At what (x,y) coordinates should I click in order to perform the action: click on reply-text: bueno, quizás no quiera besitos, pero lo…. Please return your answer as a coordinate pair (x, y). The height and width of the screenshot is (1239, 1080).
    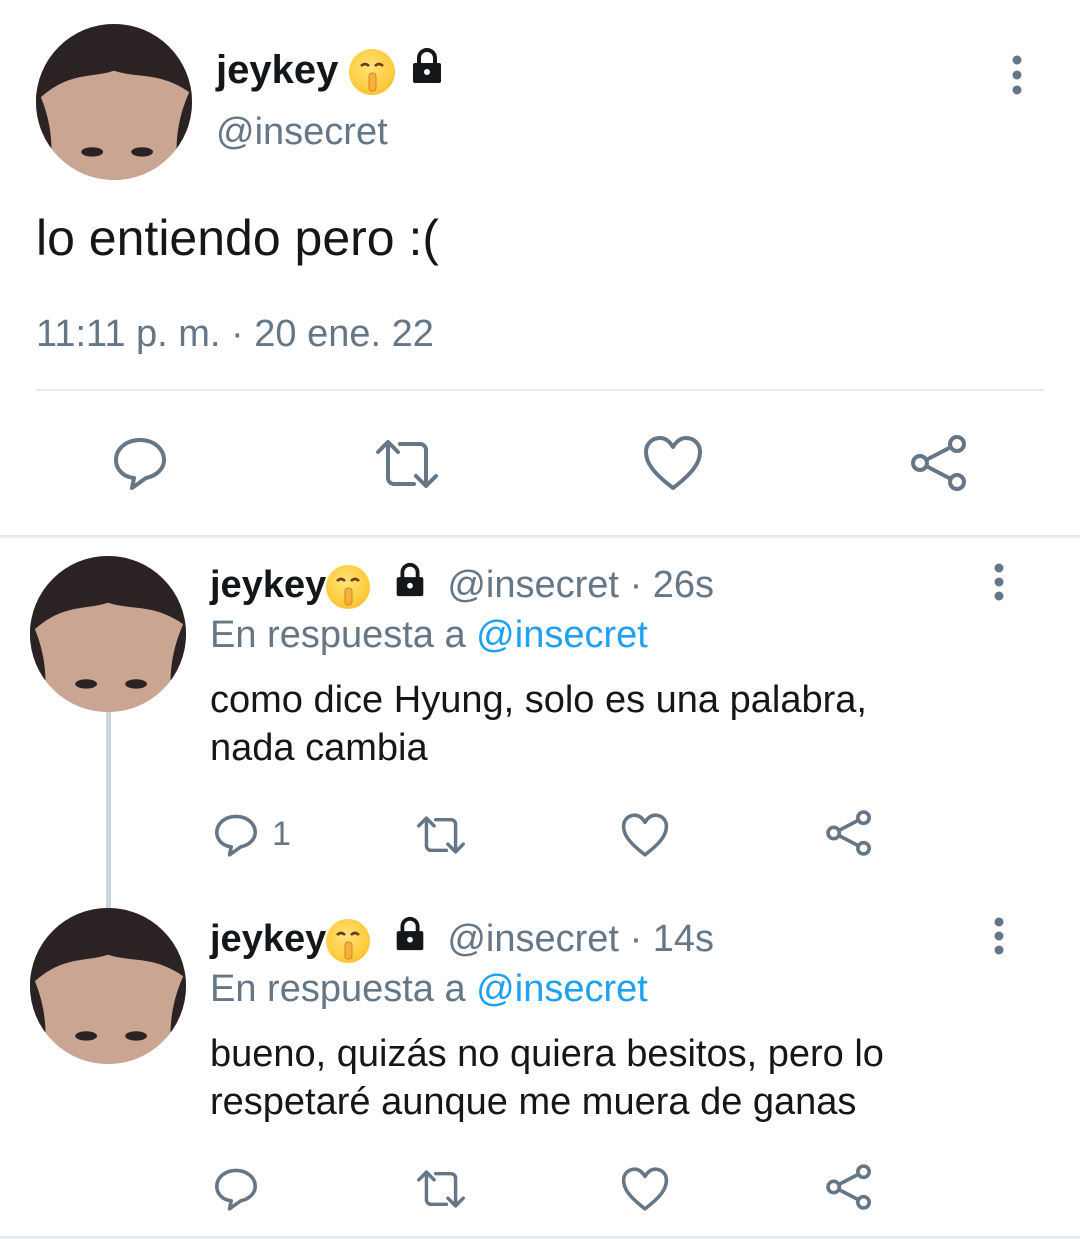
    Looking at the image, I should click on (547, 1078).